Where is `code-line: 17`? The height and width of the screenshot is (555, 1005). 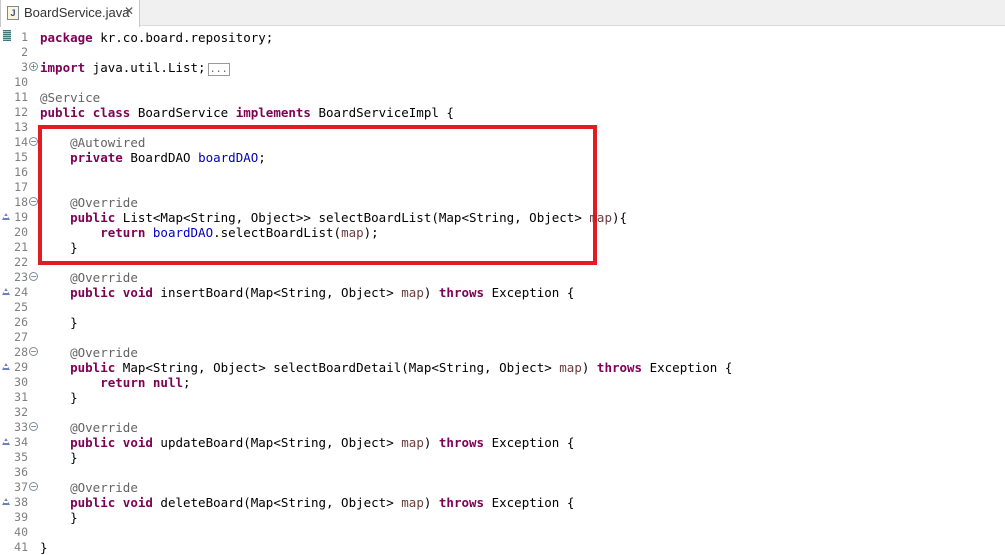
code-line: 17 is located at coordinates (502, 187).